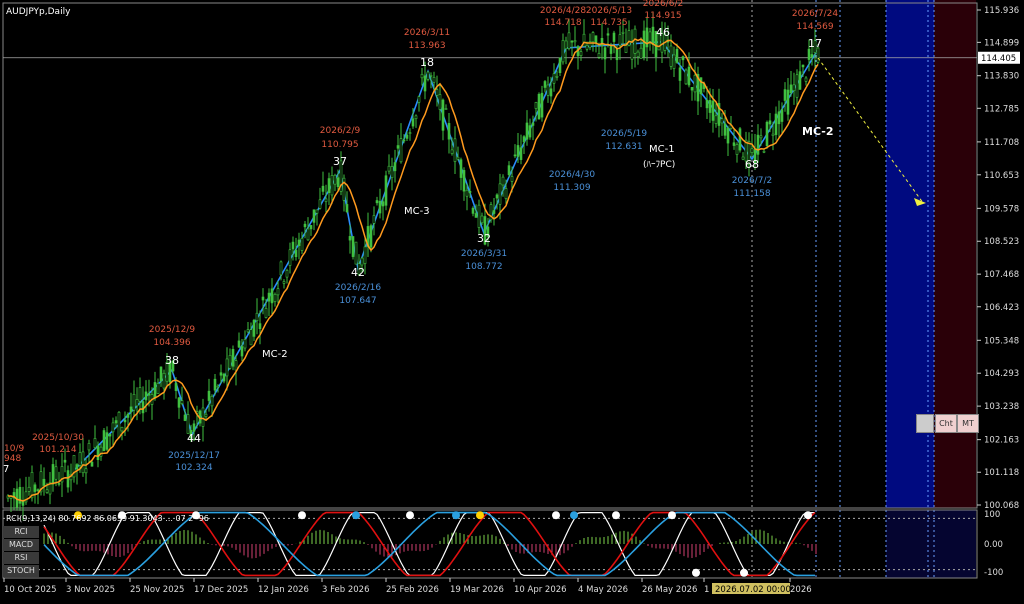 The image size is (1024, 604). I want to click on wave-annotation: 2026/3/11 113.963 18, so click(427, 48).